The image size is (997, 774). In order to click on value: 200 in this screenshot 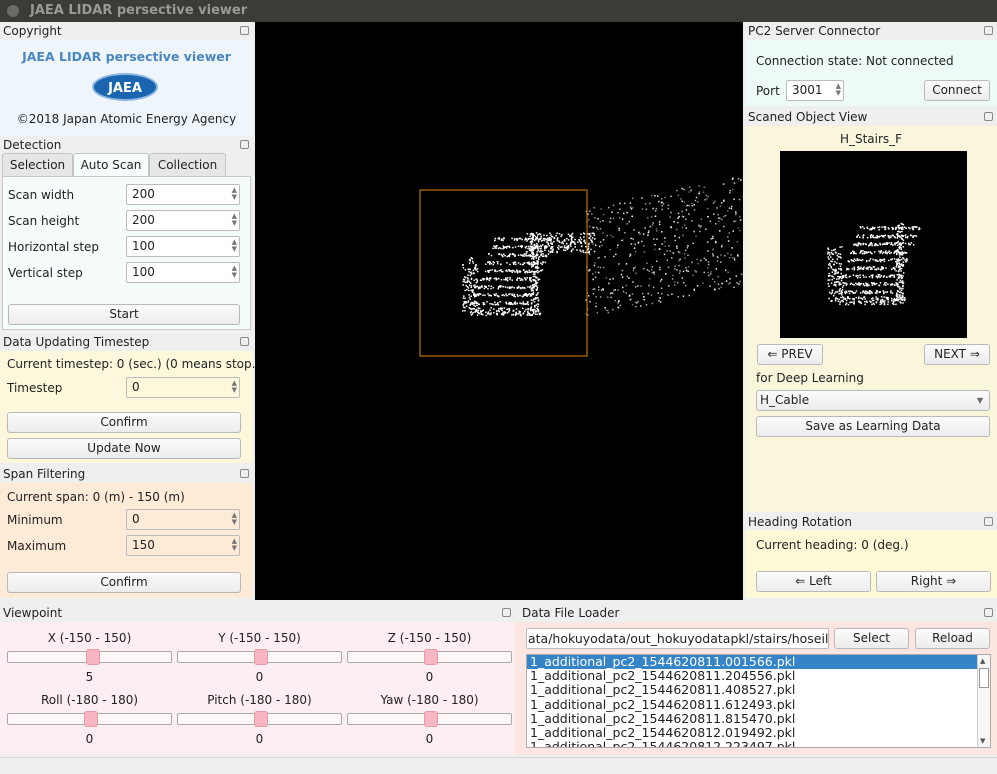, I will do `click(143, 194)`.